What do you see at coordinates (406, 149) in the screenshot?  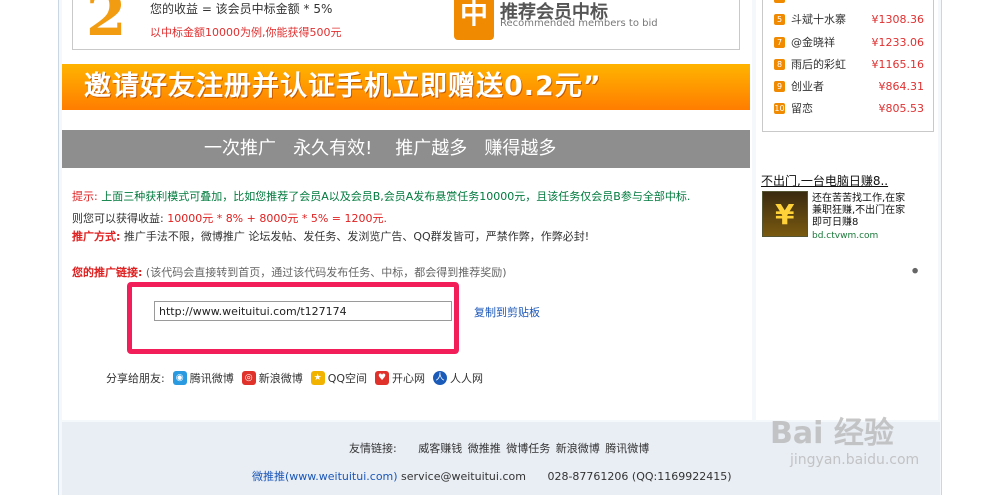 I see `slogan-bar: 一次推广 永久有效! 推广越多 赚得越多` at bounding box center [406, 149].